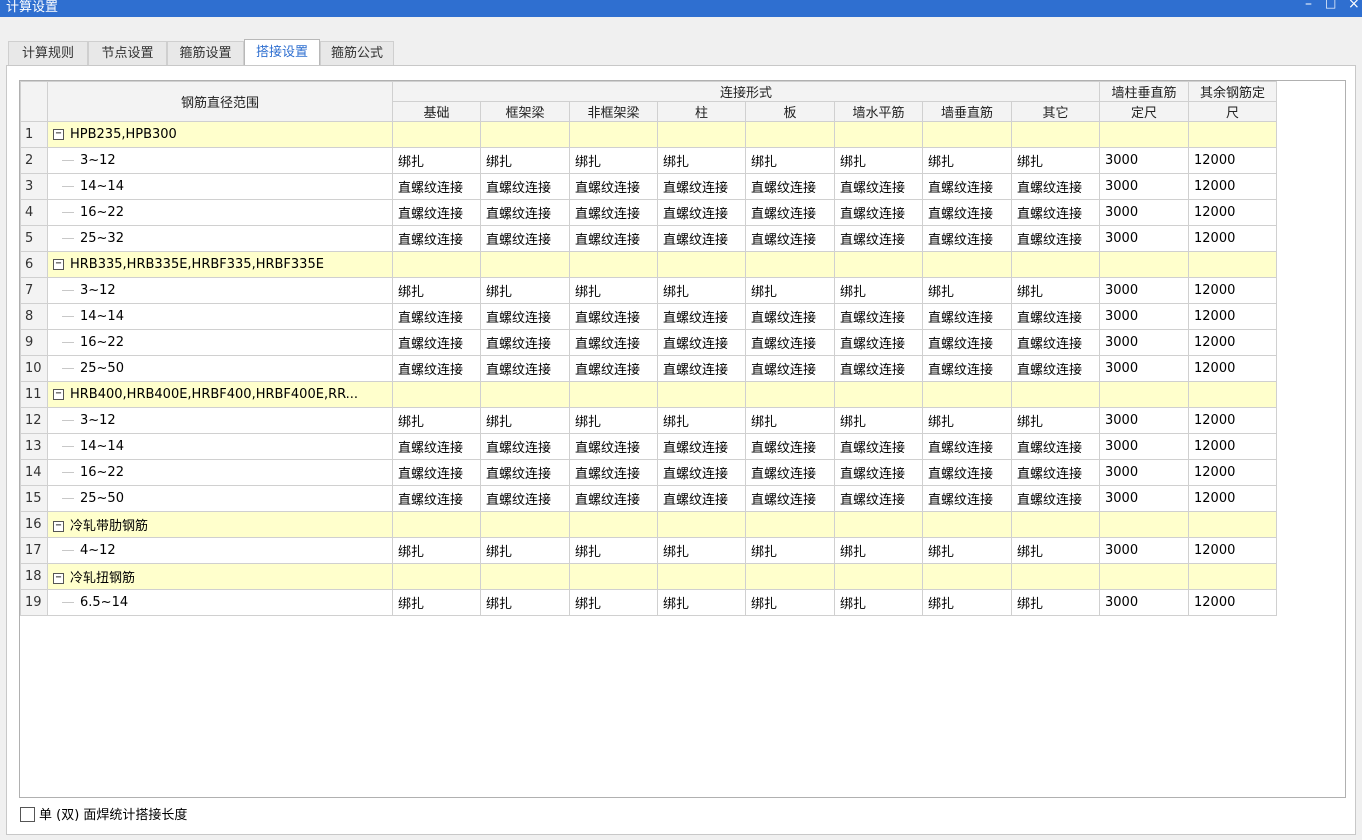  What do you see at coordinates (127, 53) in the screenshot?
I see `tab-node-settings: 节点设置` at bounding box center [127, 53].